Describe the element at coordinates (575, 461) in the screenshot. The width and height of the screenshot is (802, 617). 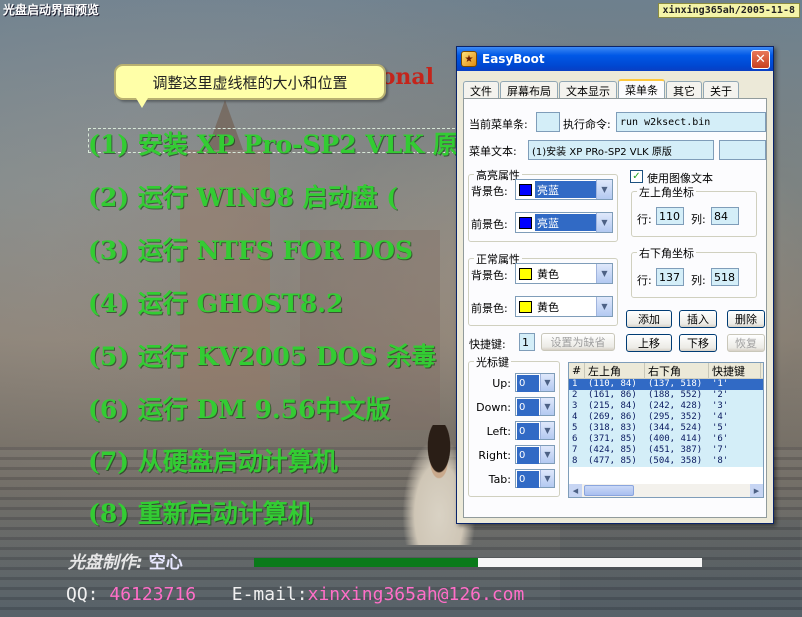
I see `table-cell: 8` at that location.